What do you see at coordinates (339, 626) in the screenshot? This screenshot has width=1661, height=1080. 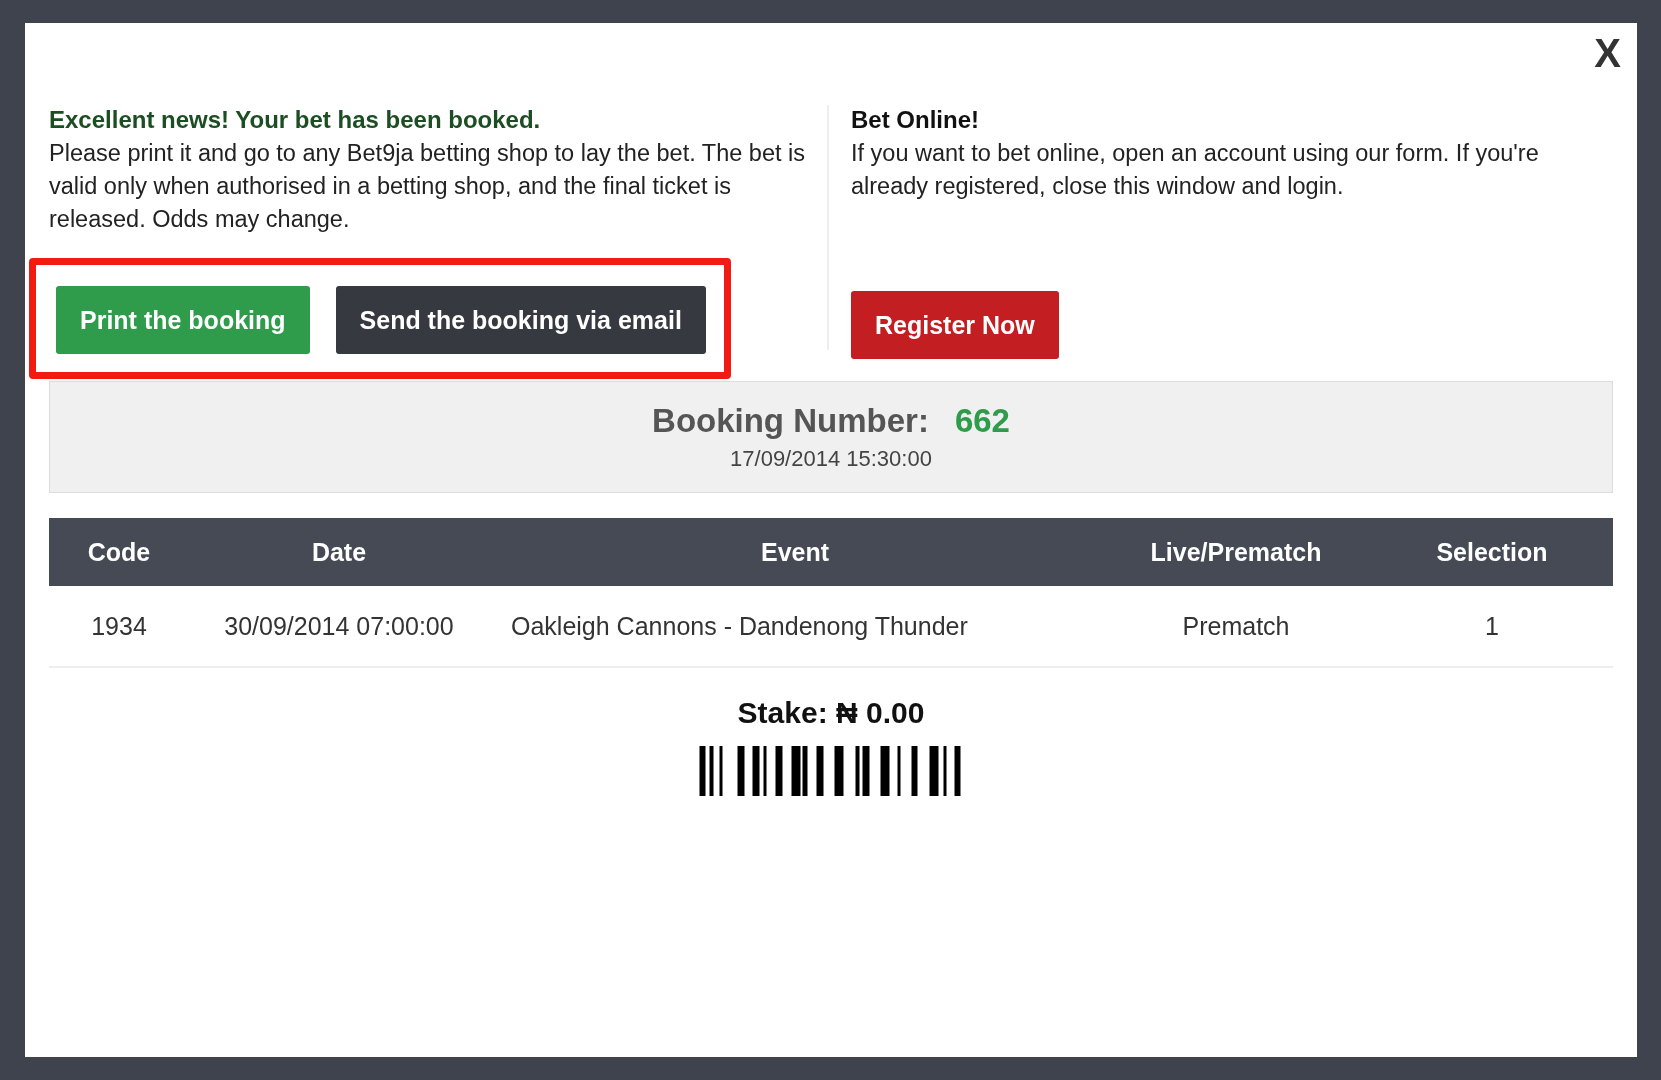 I see `table-cell: 30/09/2014 07:00:00` at bounding box center [339, 626].